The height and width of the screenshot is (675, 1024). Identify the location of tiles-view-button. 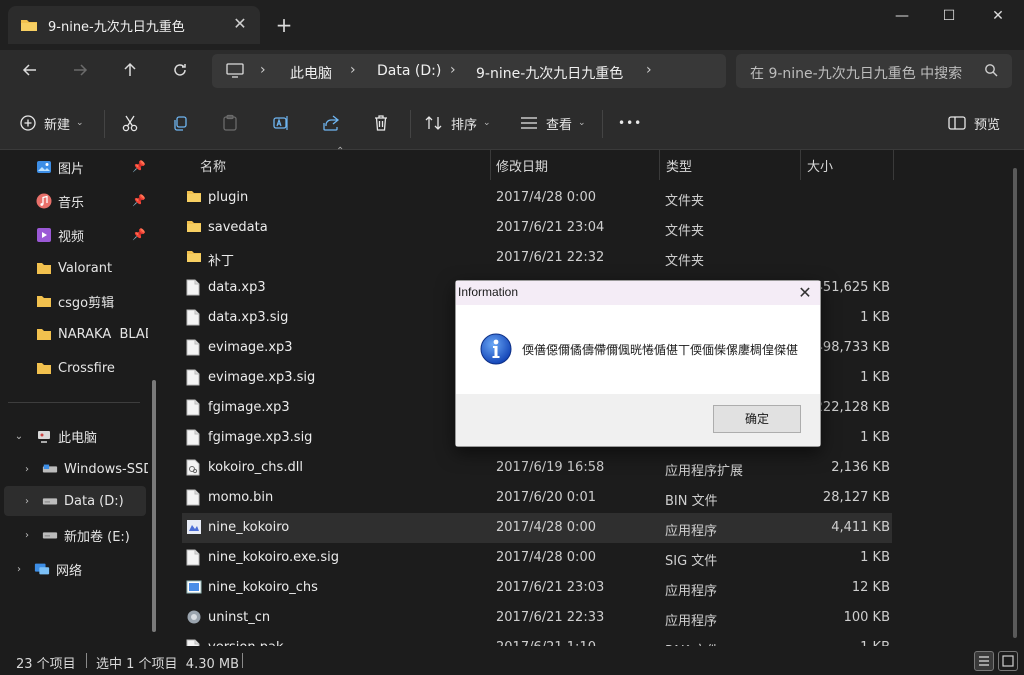
(1008, 661).